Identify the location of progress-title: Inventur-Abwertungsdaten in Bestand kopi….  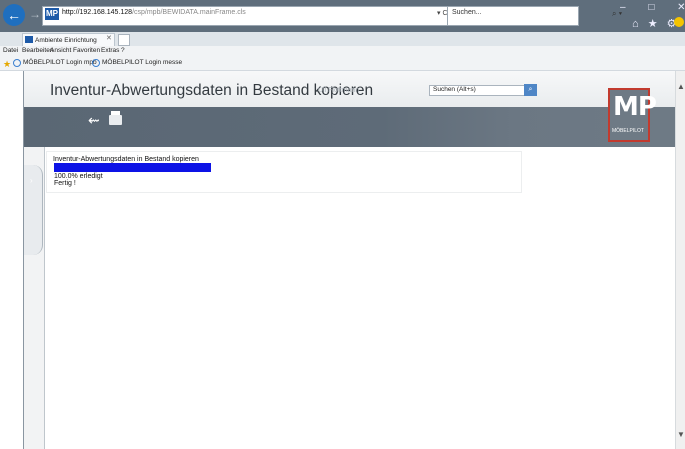
(126, 159).